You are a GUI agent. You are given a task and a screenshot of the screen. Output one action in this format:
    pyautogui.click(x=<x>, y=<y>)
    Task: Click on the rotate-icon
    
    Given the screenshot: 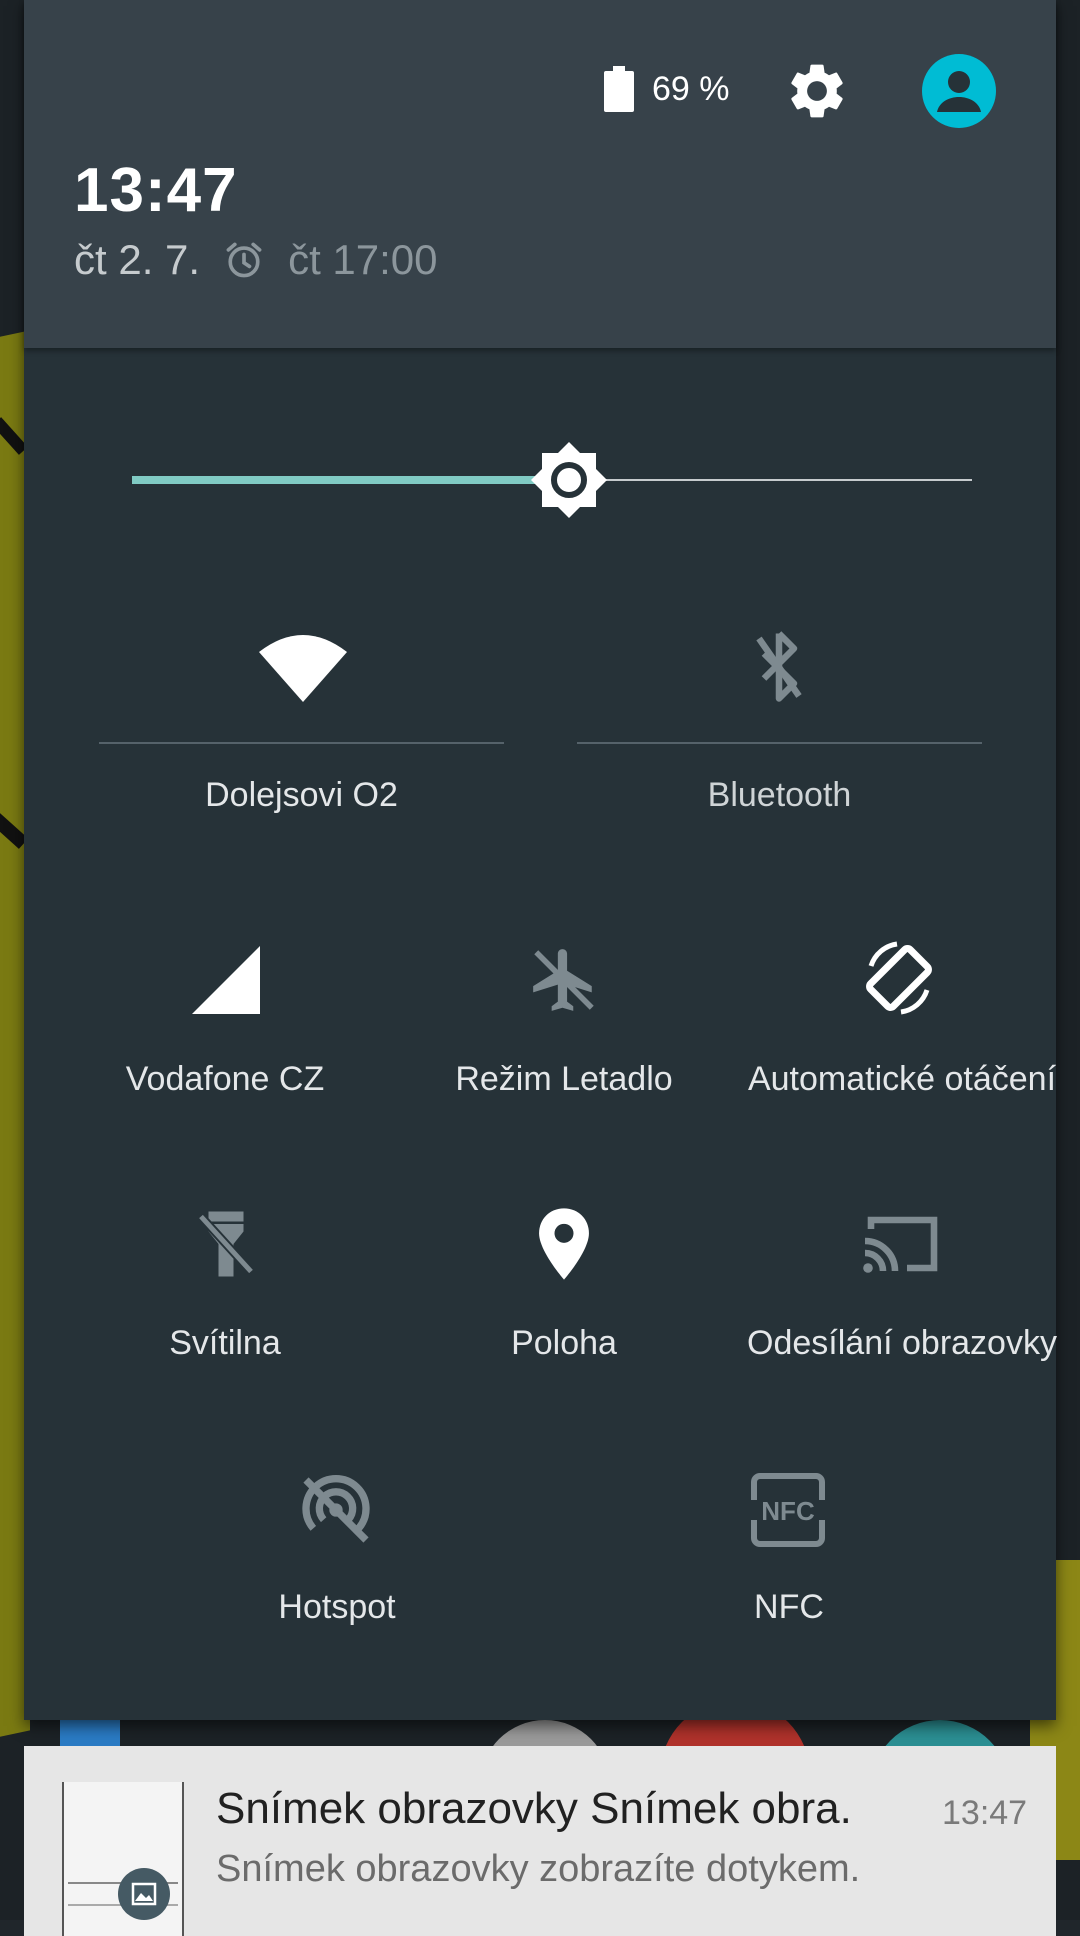 What is the action you would take?
    pyautogui.click(x=899, y=978)
    